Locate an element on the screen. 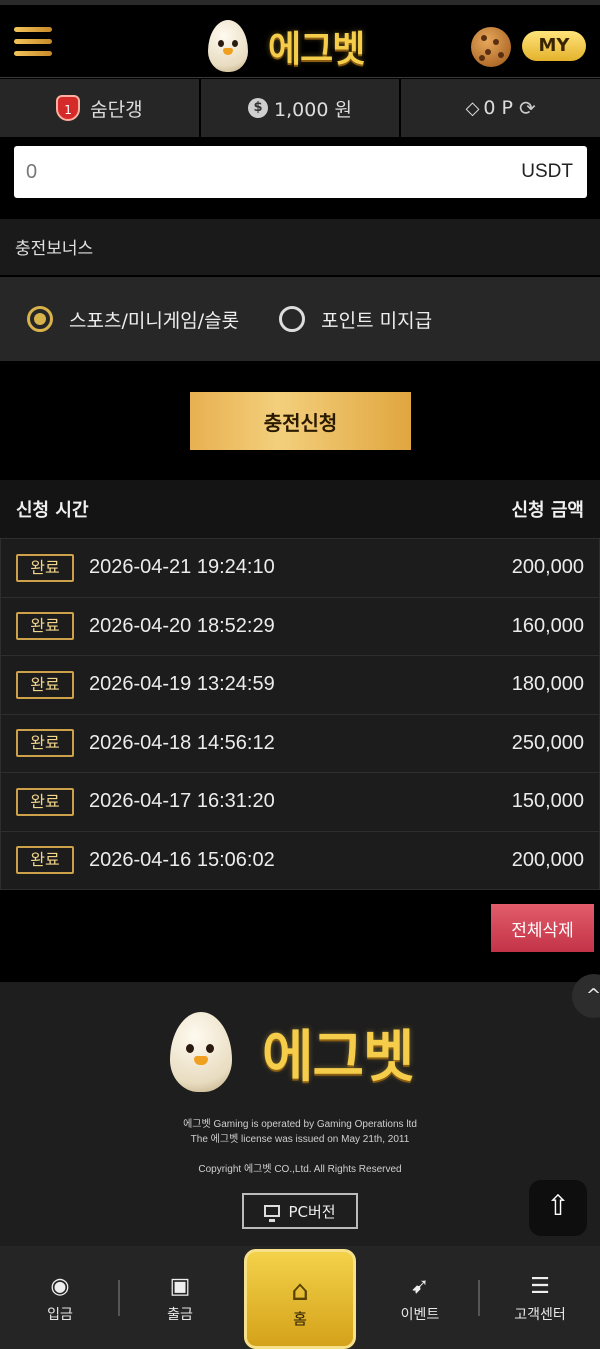  history-row: 완료 2026-04-19 13:24:59 180,000 is located at coordinates (300, 685).